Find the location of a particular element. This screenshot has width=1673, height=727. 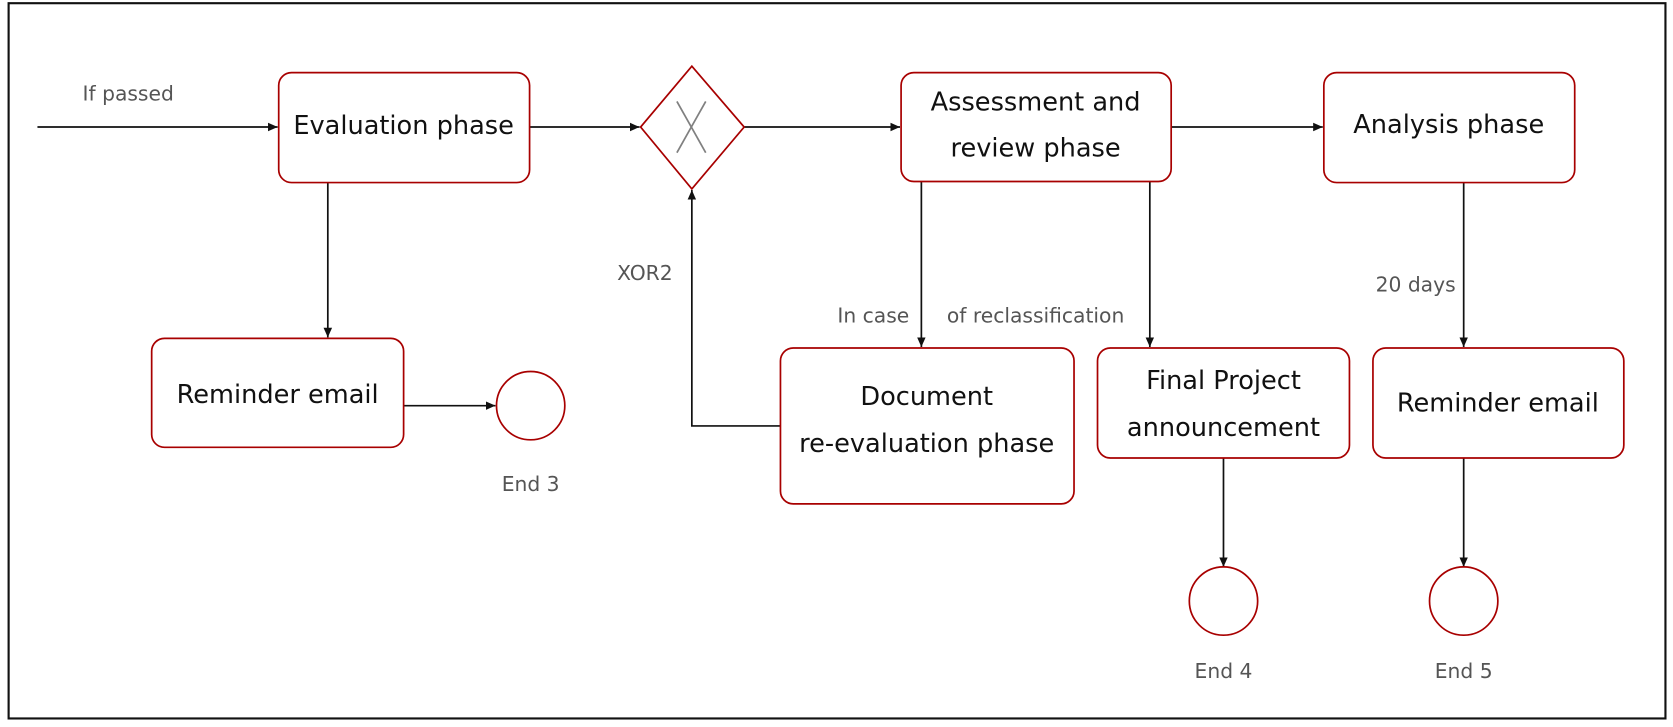

task-final-project-announcement: Final Project announcement is located at coordinates (1223, 403).